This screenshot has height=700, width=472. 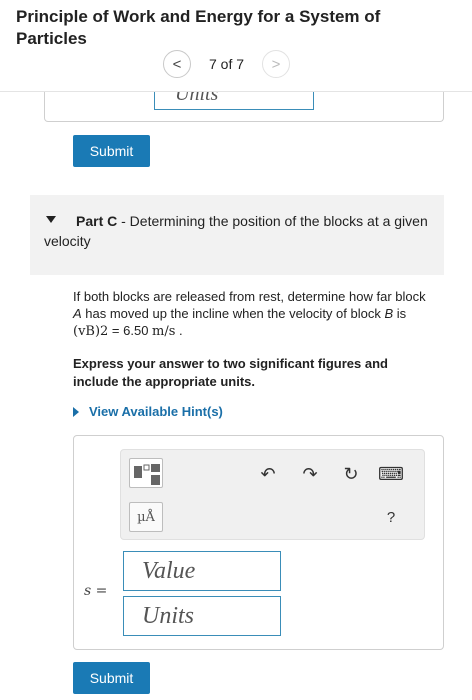 I want to click on pager: < 7 of 7 >, so click(x=227, y=64).